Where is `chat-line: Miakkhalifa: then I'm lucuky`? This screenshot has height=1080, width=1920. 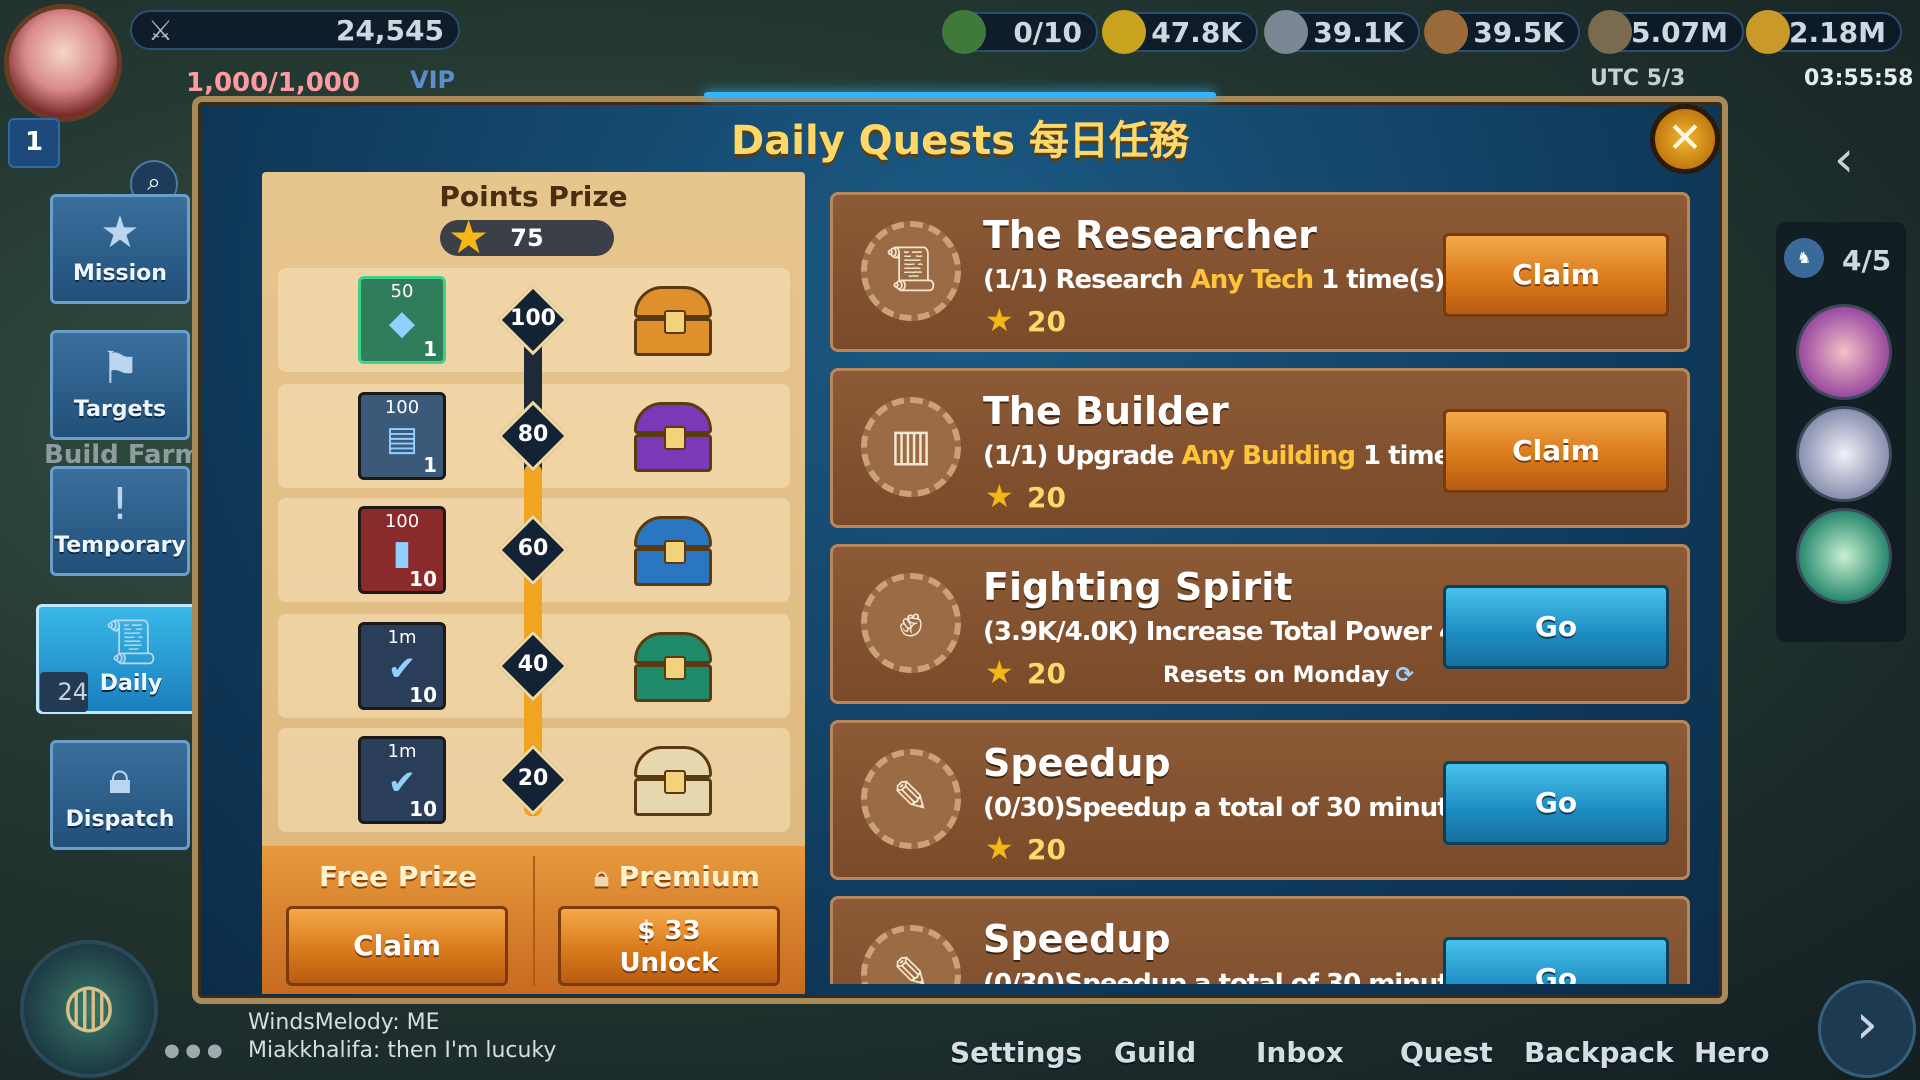
chat-line: Miakkhalifa: then I'm lucuky is located at coordinates (402, 1050).